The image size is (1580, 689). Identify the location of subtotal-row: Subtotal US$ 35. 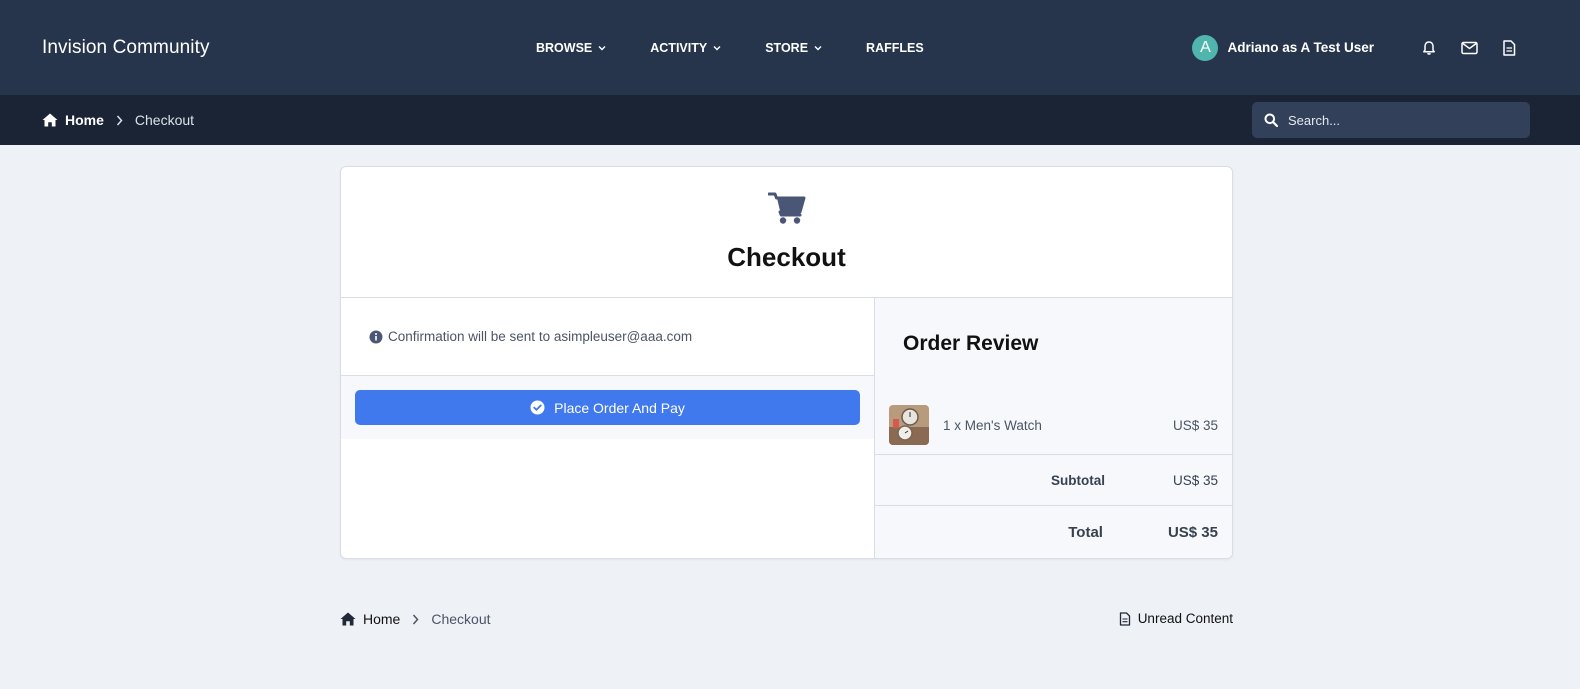
(1053, 480).